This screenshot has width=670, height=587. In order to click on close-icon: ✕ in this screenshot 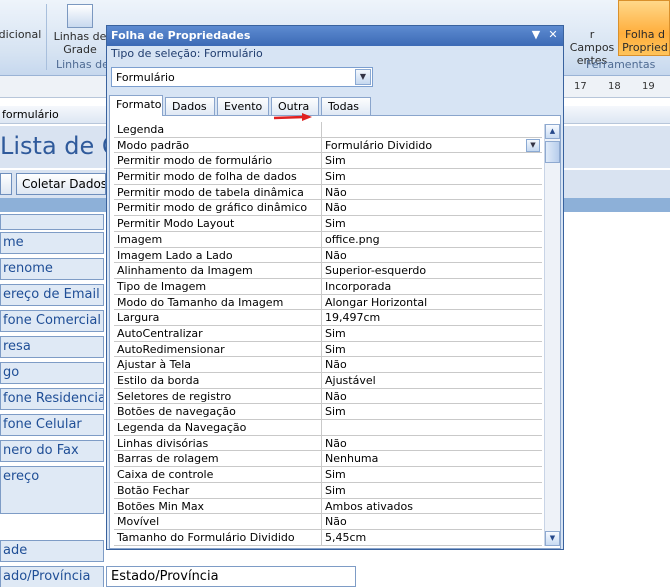, I will do `click(553, 35)`.